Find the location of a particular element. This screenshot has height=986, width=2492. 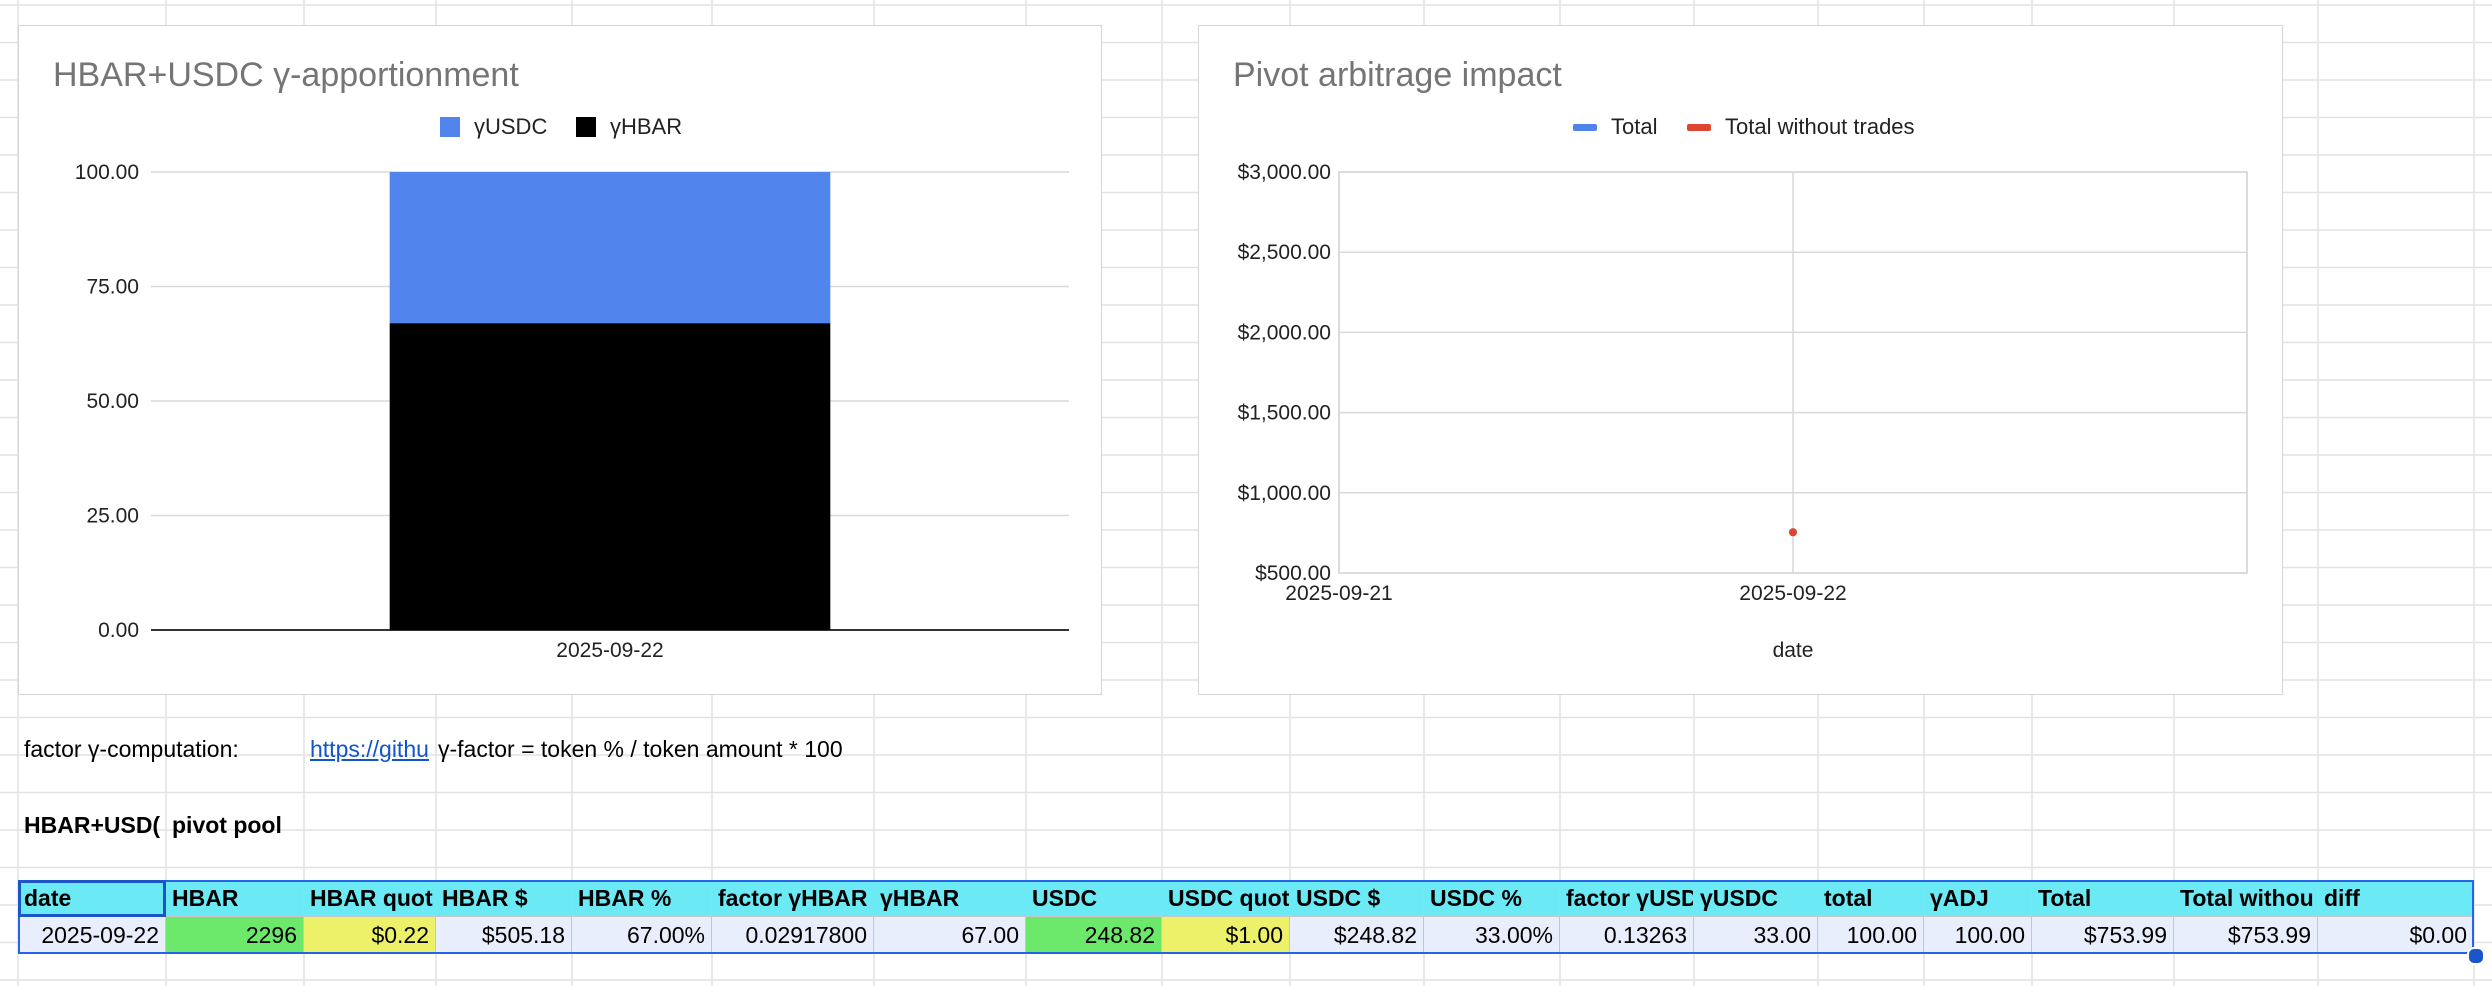

column-header: USDC $ is located at coordinates (1357, 898).